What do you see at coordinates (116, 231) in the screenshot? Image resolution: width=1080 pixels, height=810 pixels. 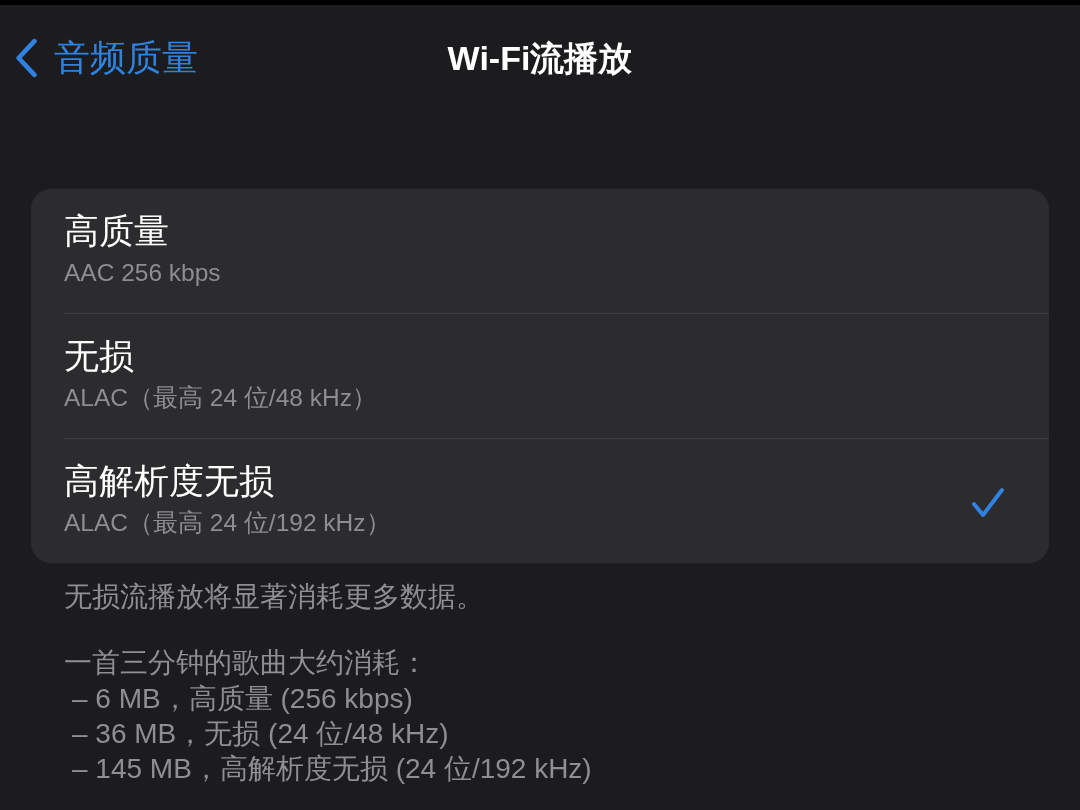 I see `option-title: 高质量` at bounding box center [116, 231].